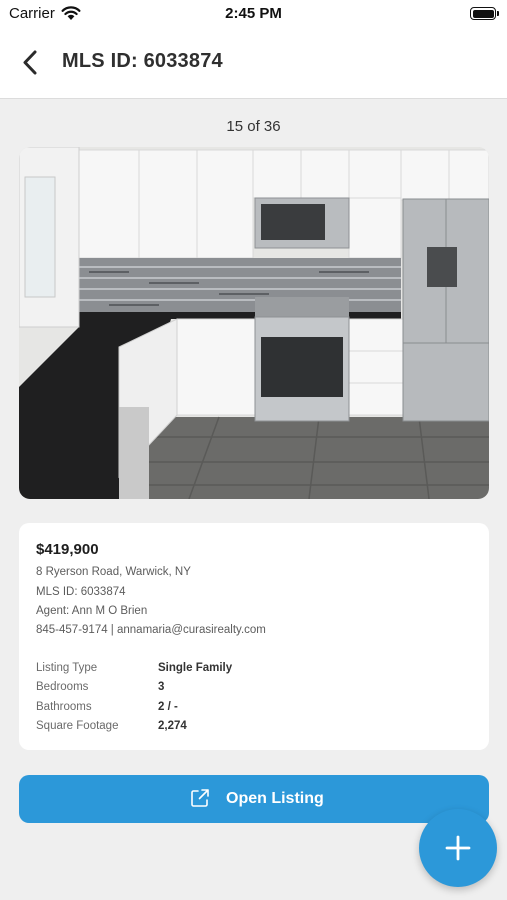  I want to click on spec-value-listing-type: Single Family, so click(195, 668).